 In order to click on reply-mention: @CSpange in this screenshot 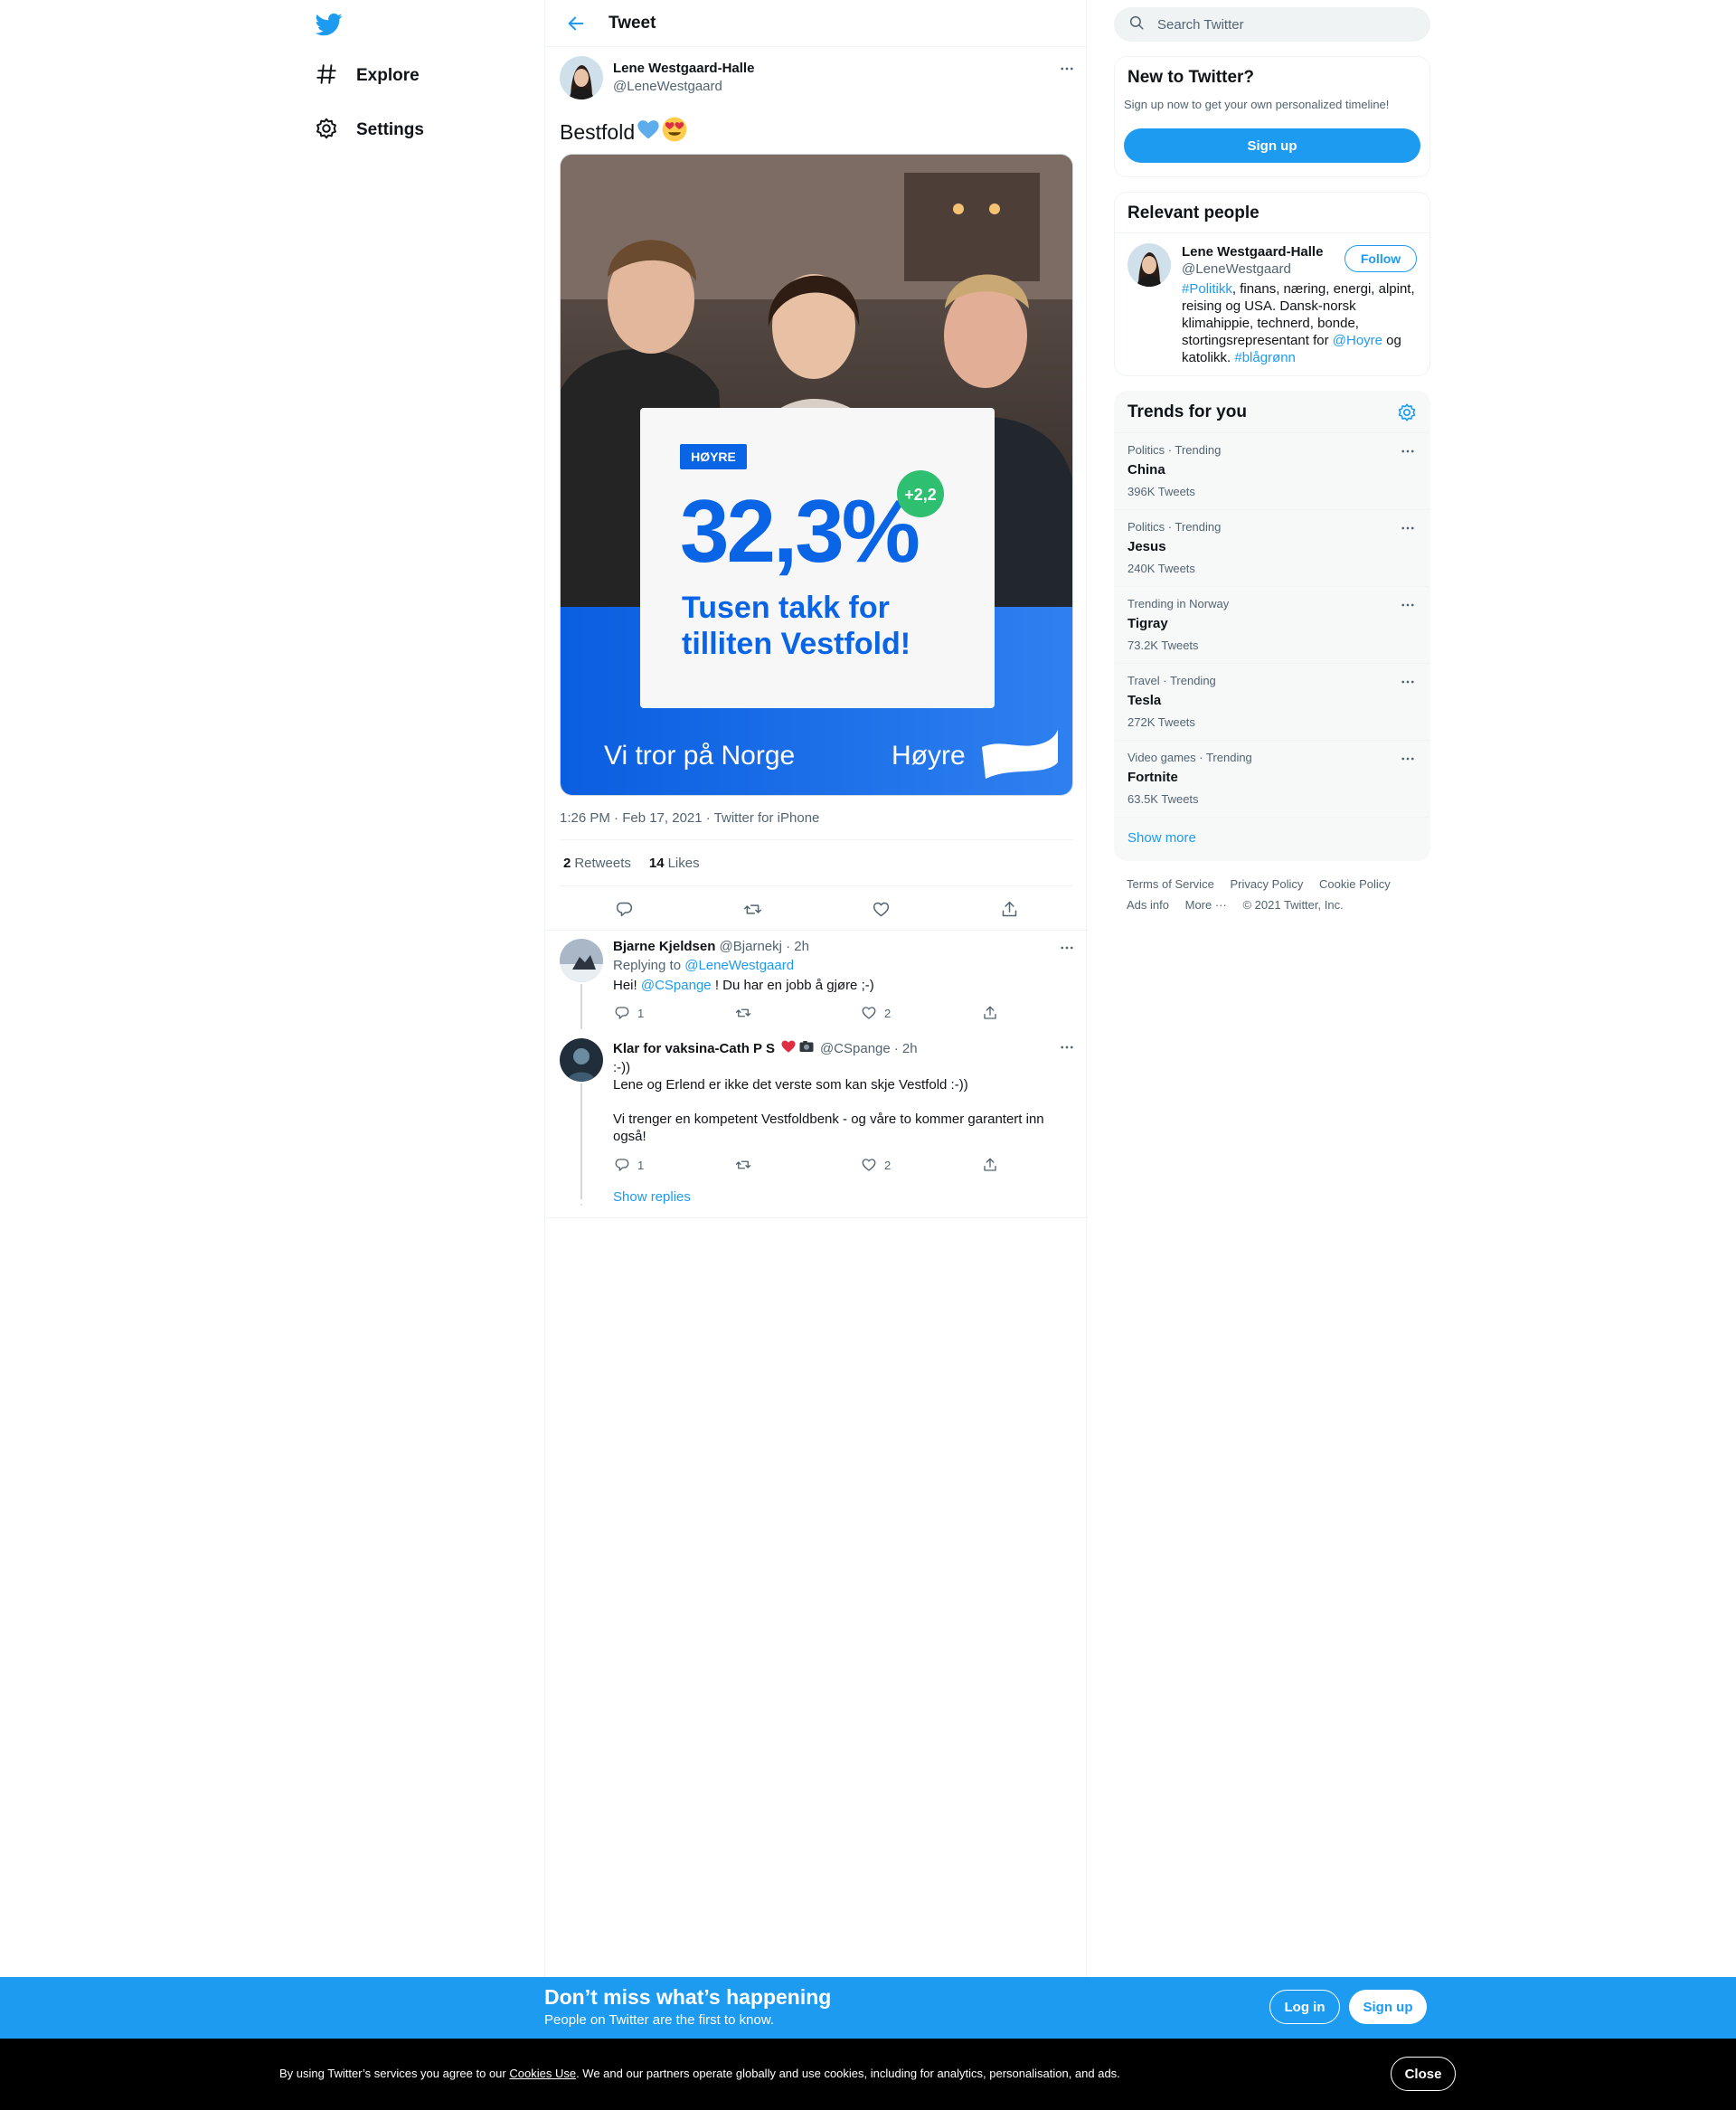, I will do `click(677, 985)`.